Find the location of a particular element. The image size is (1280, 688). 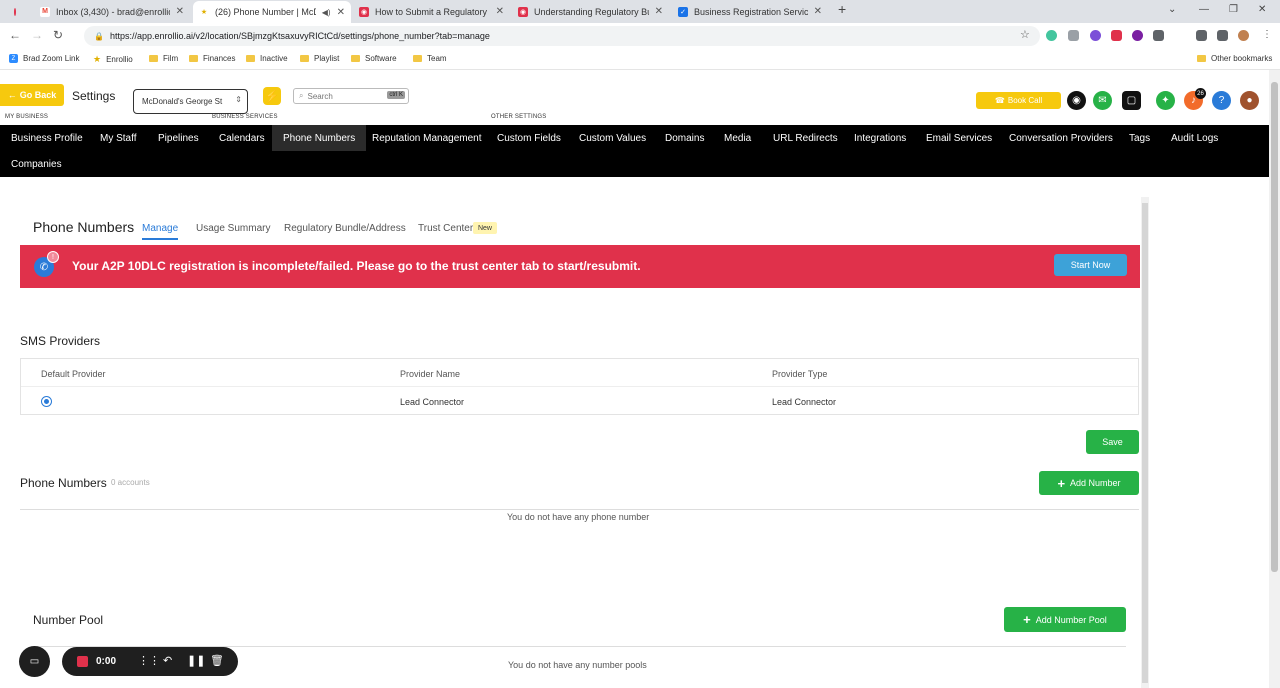

default-provider-radio is located at coordinates (46, 401).